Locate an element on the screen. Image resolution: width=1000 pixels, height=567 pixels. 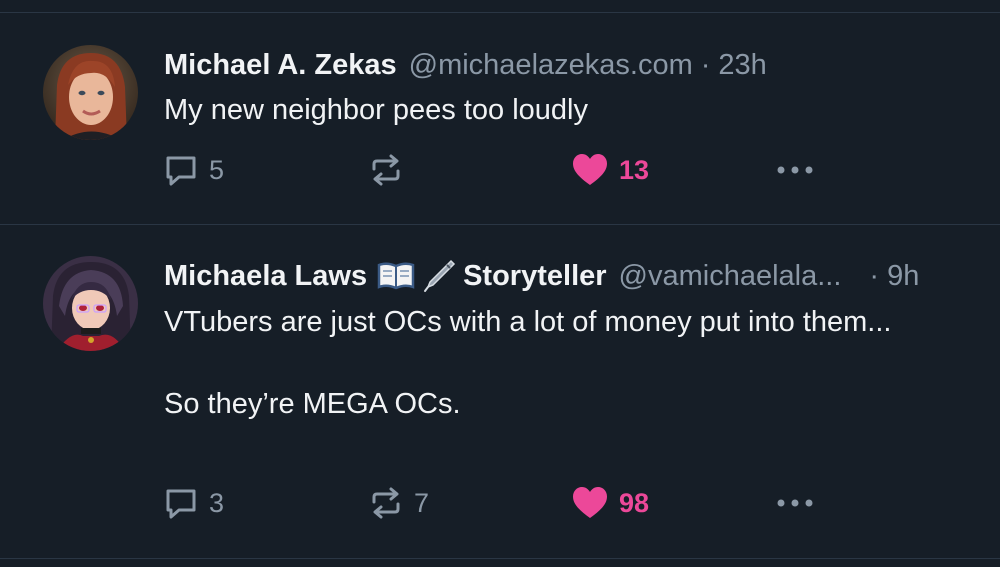
repost-button: 7 is located at coordinates (398, 503).